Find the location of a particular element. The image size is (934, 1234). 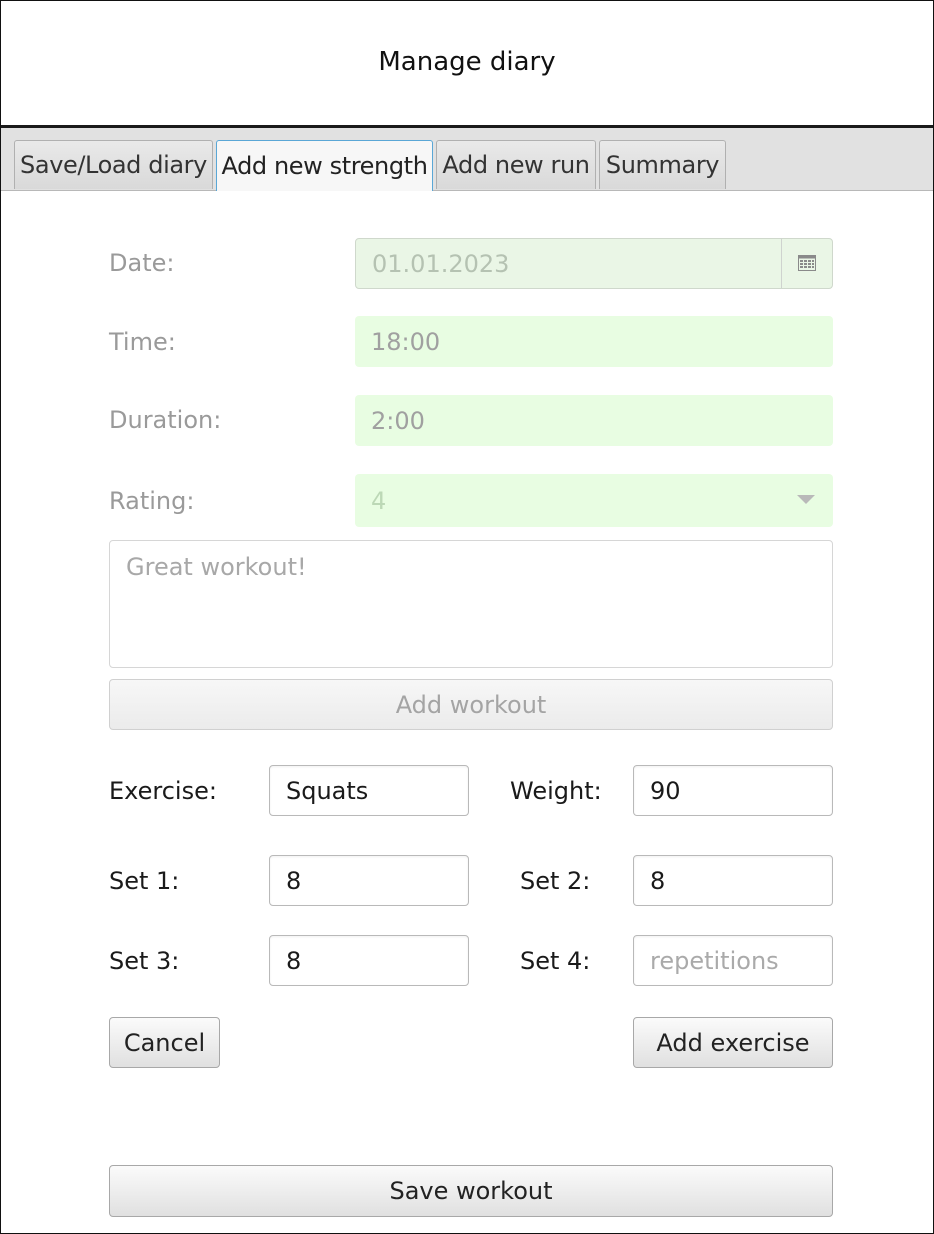

rating-label: Rating: is located at coordinates (152, 501).